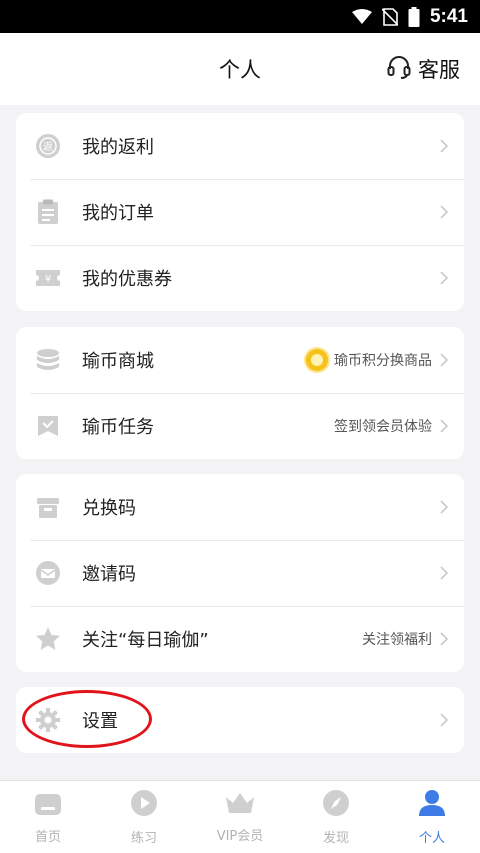 The width and height of the screenshot is (480, 853). What do you see at coordinates (240, 426) in the screenshot?
I see `menu-item-coin-tasks: 瑜币任务 签到领会员体验` at bounding box center [240, 426].